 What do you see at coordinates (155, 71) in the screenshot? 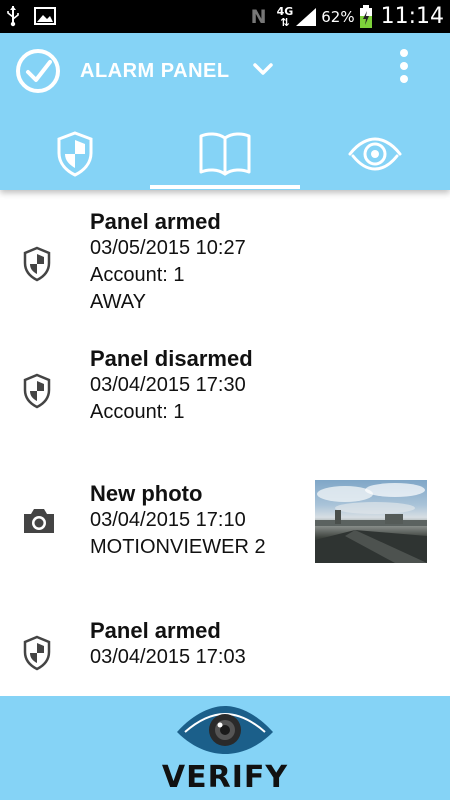
I see `app-title: ALARM PANEL` at bounding box center [155, 71].